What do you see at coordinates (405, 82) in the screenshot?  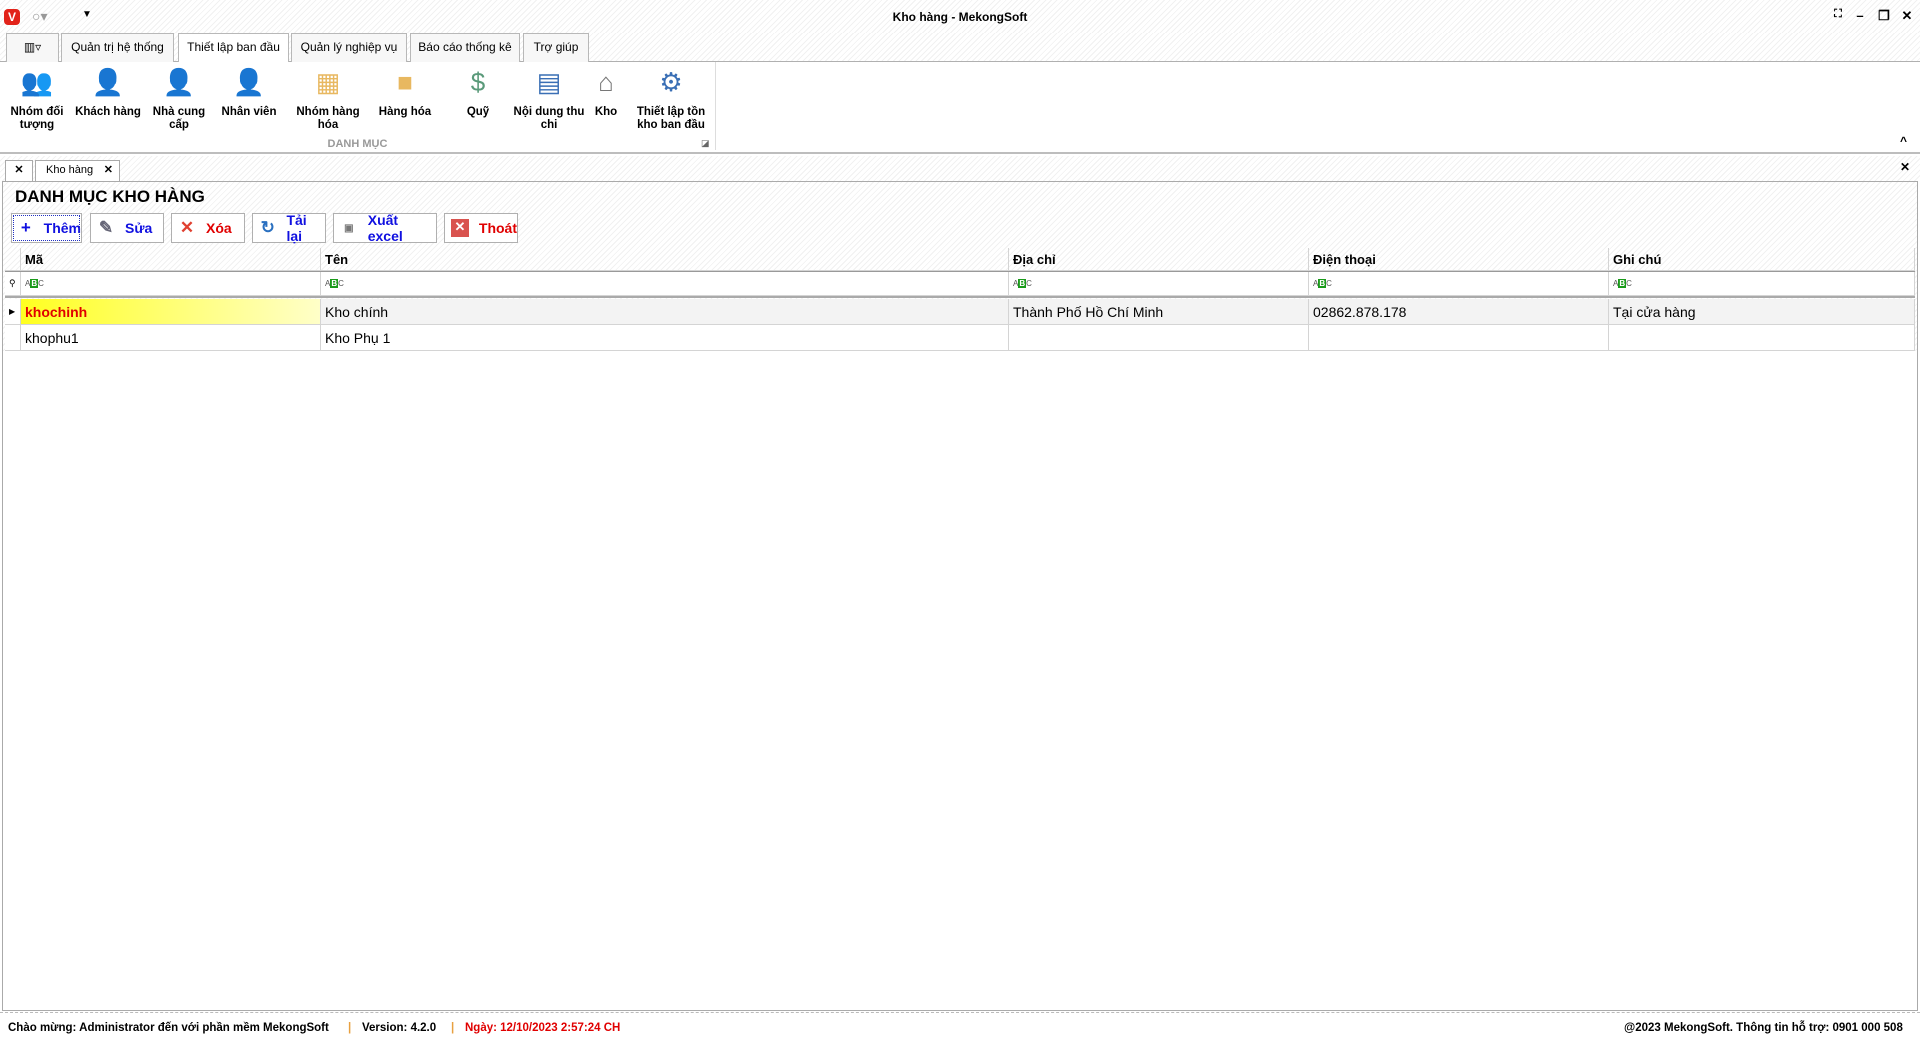 I see `box-icon: ■` at bounding box center [405, 82].